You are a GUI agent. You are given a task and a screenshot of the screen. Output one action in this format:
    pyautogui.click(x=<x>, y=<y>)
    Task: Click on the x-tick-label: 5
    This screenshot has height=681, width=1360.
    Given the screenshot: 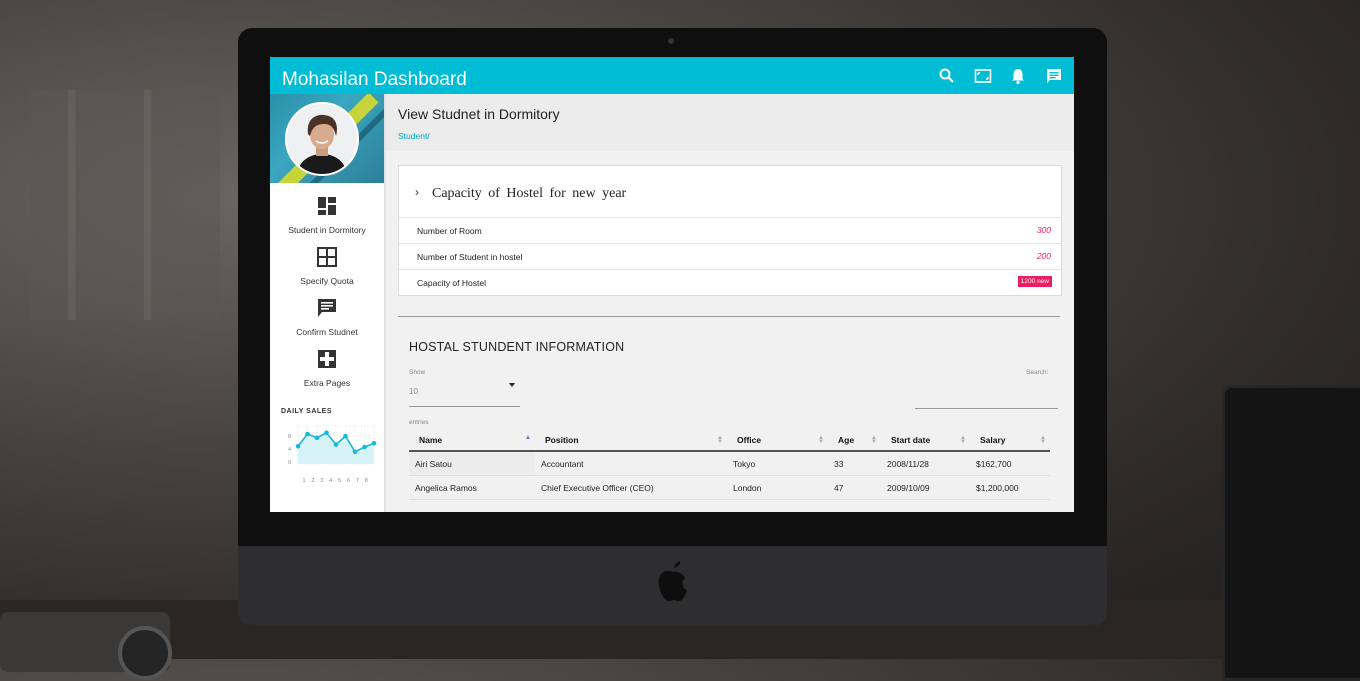 What is the action you would take?
    pyautogui.click(x=339, y=481)
    